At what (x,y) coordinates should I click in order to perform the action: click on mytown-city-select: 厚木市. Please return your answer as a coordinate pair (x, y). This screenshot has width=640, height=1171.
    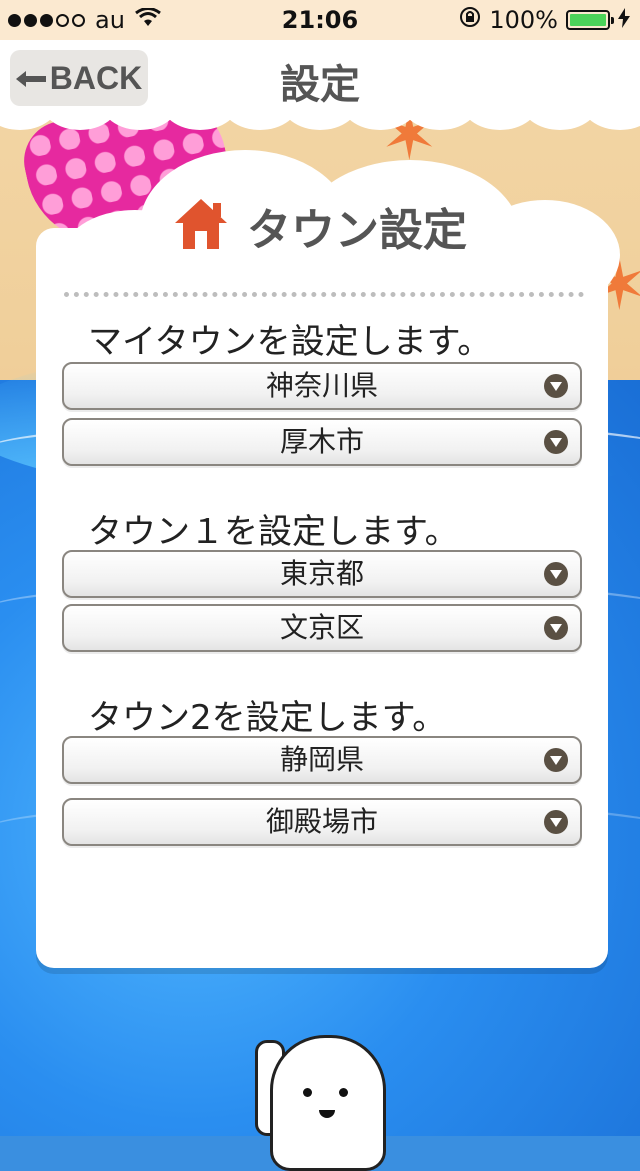
    Looking at the image, I should click on (322, 442).